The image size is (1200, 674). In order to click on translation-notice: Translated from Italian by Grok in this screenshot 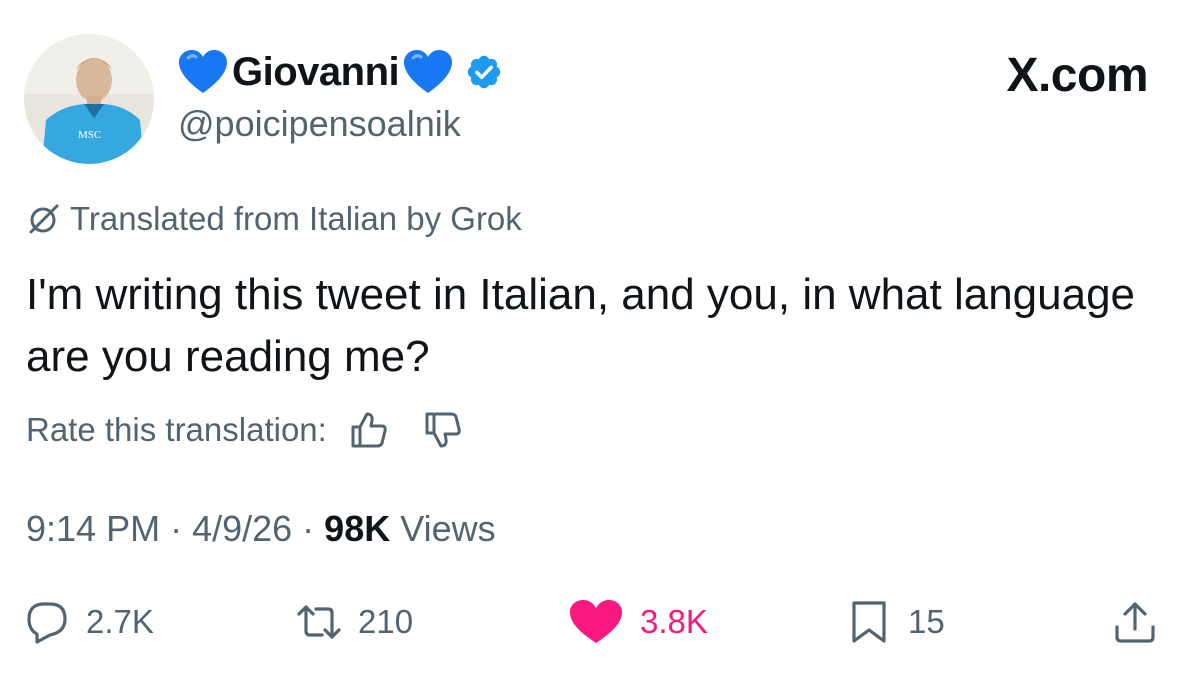, I will do `click(274, 219)`.